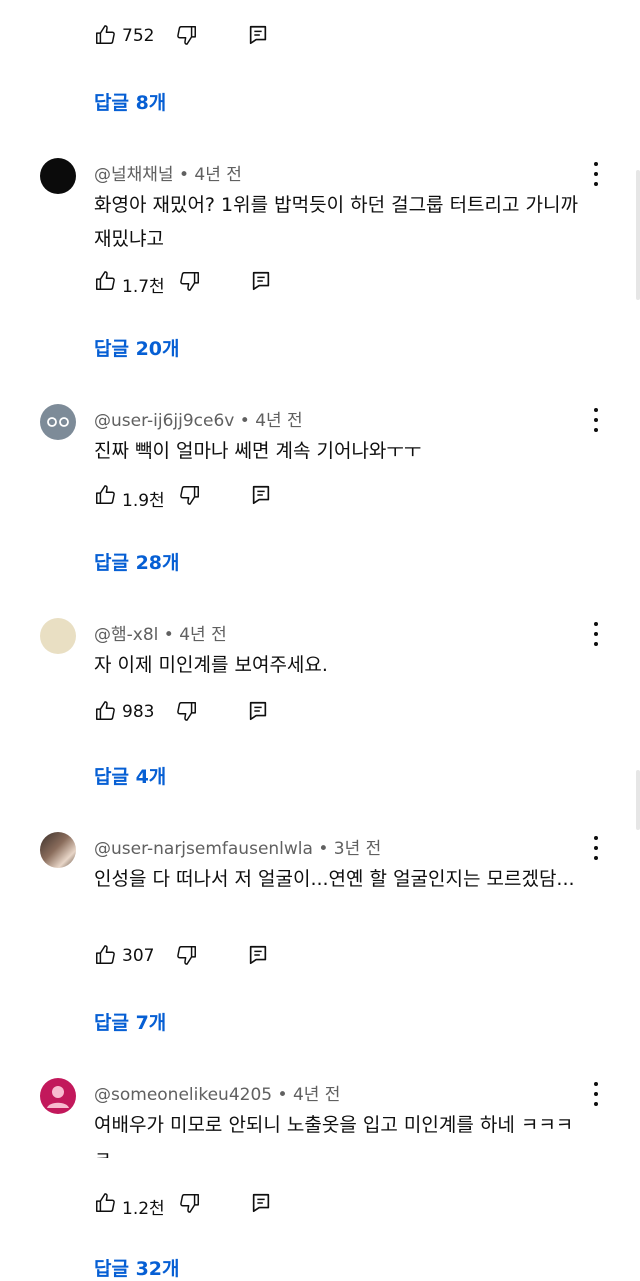 The width and height of the screenshot is (640, 1281). What do you see at coordinates (320, 65) in the screenshot?
I see `previous-comment-actions: 752 답글 8개` at bounding box center [320, 65].